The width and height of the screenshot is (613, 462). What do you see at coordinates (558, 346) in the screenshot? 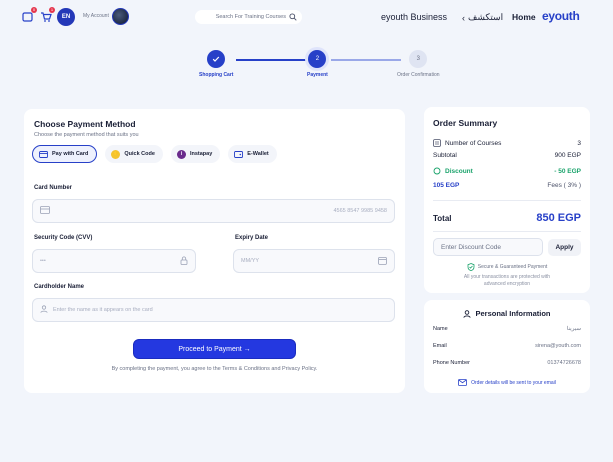
I see `email-value: sirena@youth.com` at bounding box center [558, 346].